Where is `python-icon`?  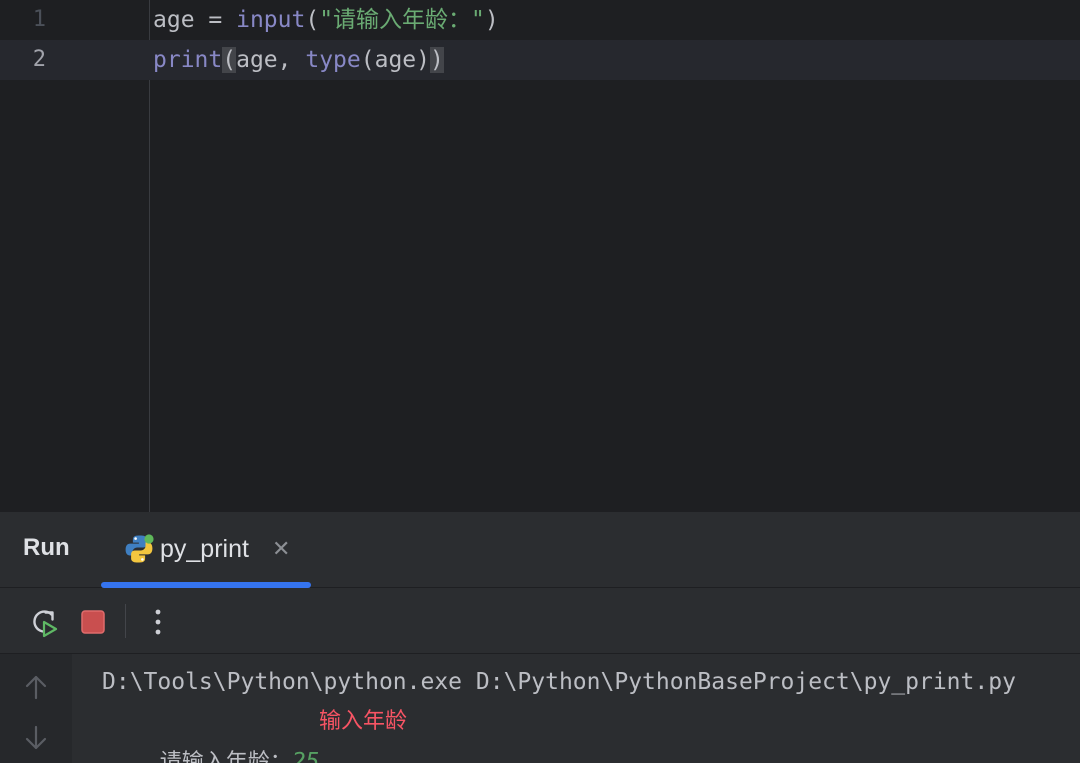 python-icon is located at coordinates (139, 548).